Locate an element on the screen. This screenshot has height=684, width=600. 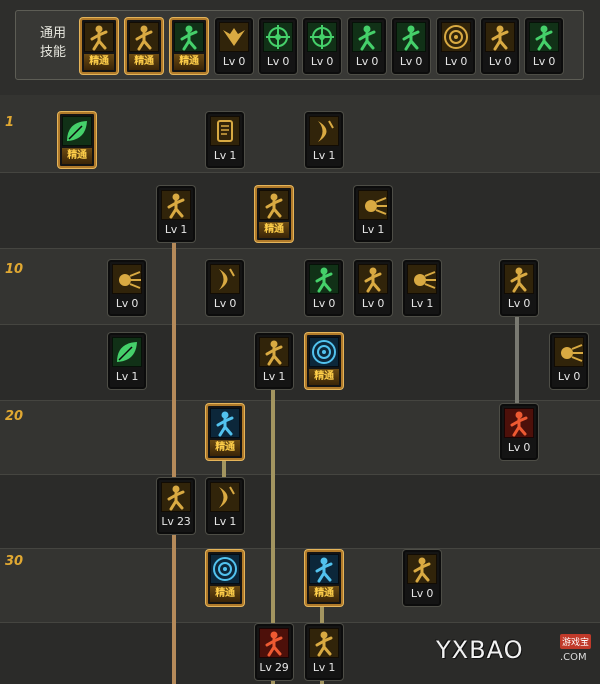
skill-level-label: Lv 29 is located at coordinates (274, 667).